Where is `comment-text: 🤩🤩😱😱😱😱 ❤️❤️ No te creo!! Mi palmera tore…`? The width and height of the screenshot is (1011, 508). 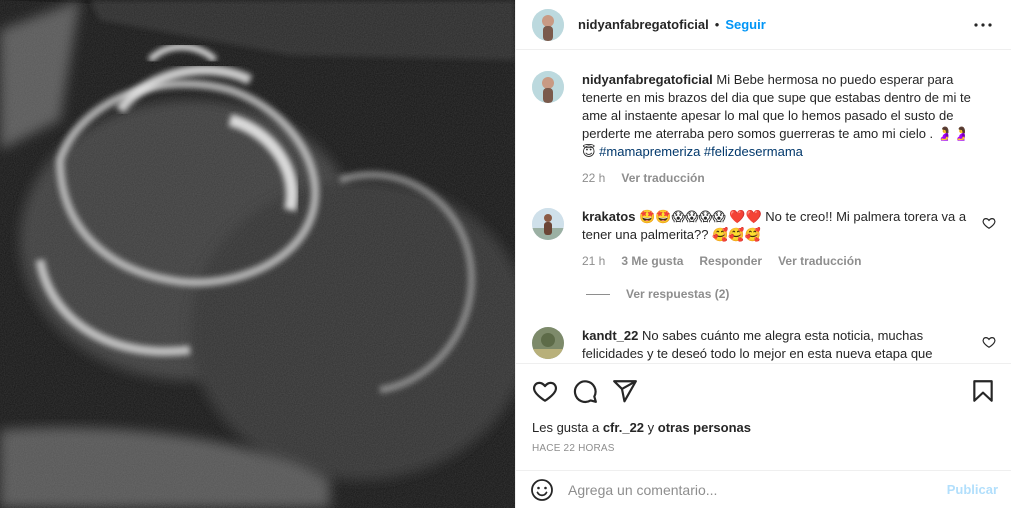
comment-text: 🤩🤩😱😱😱😱 ❤️❤️ No te creo!! Mi palmera tore… is located at coordinates (774, 225).